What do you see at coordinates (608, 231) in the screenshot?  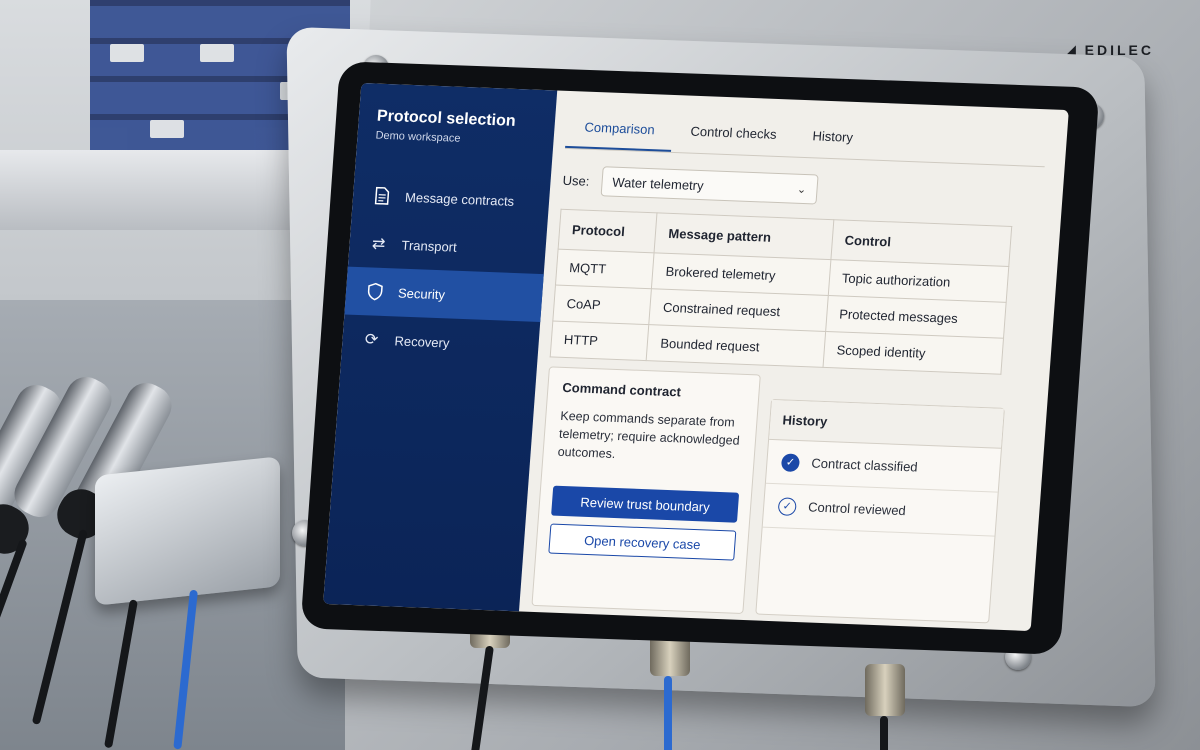 I see `column-header-protocol: Protocol` at bounding box center [608, 231].